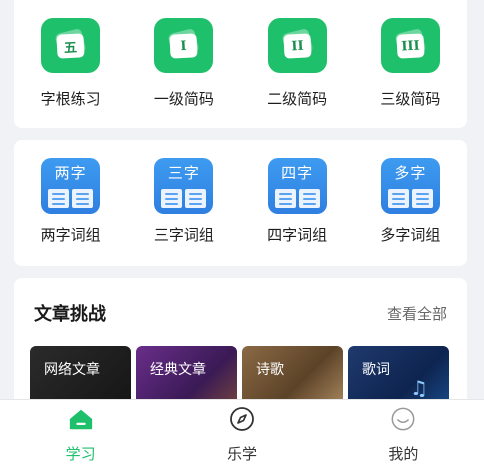  I want to click on level2-icon: II, so click(297, 45).